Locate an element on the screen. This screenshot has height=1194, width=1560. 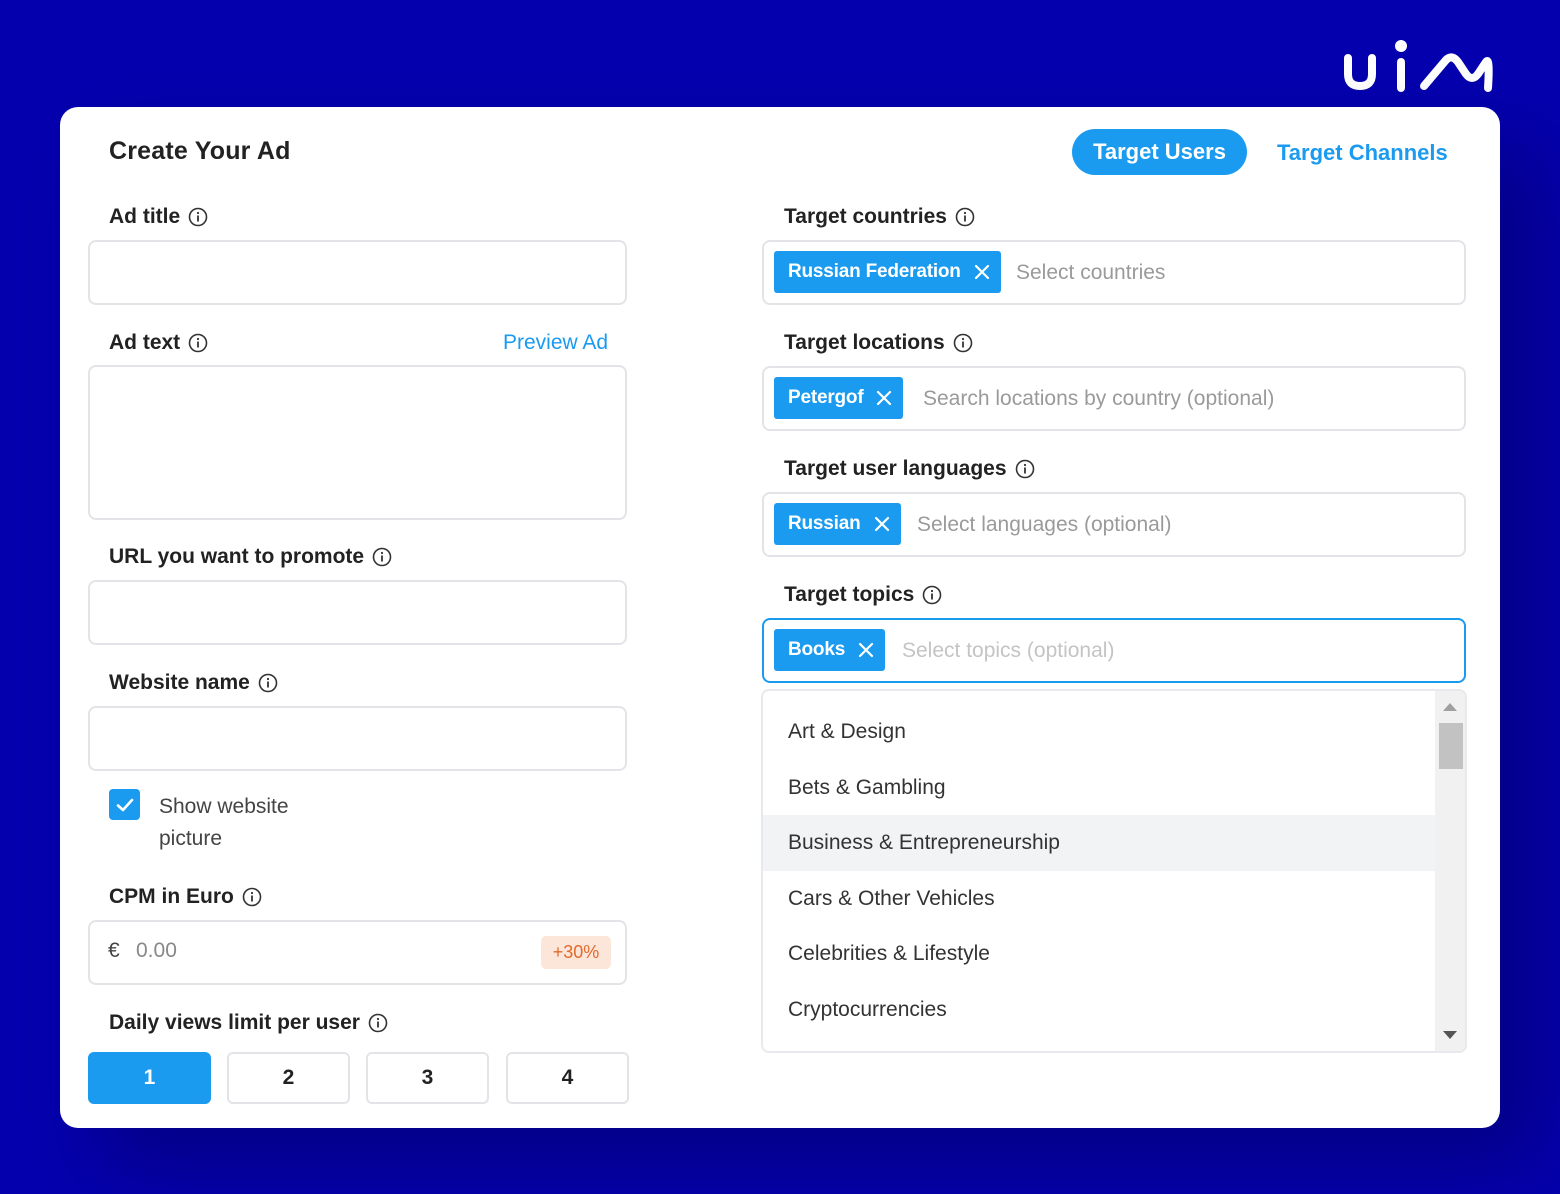
daily-views-option-1: 1 is located at coordinates (149, 1078).